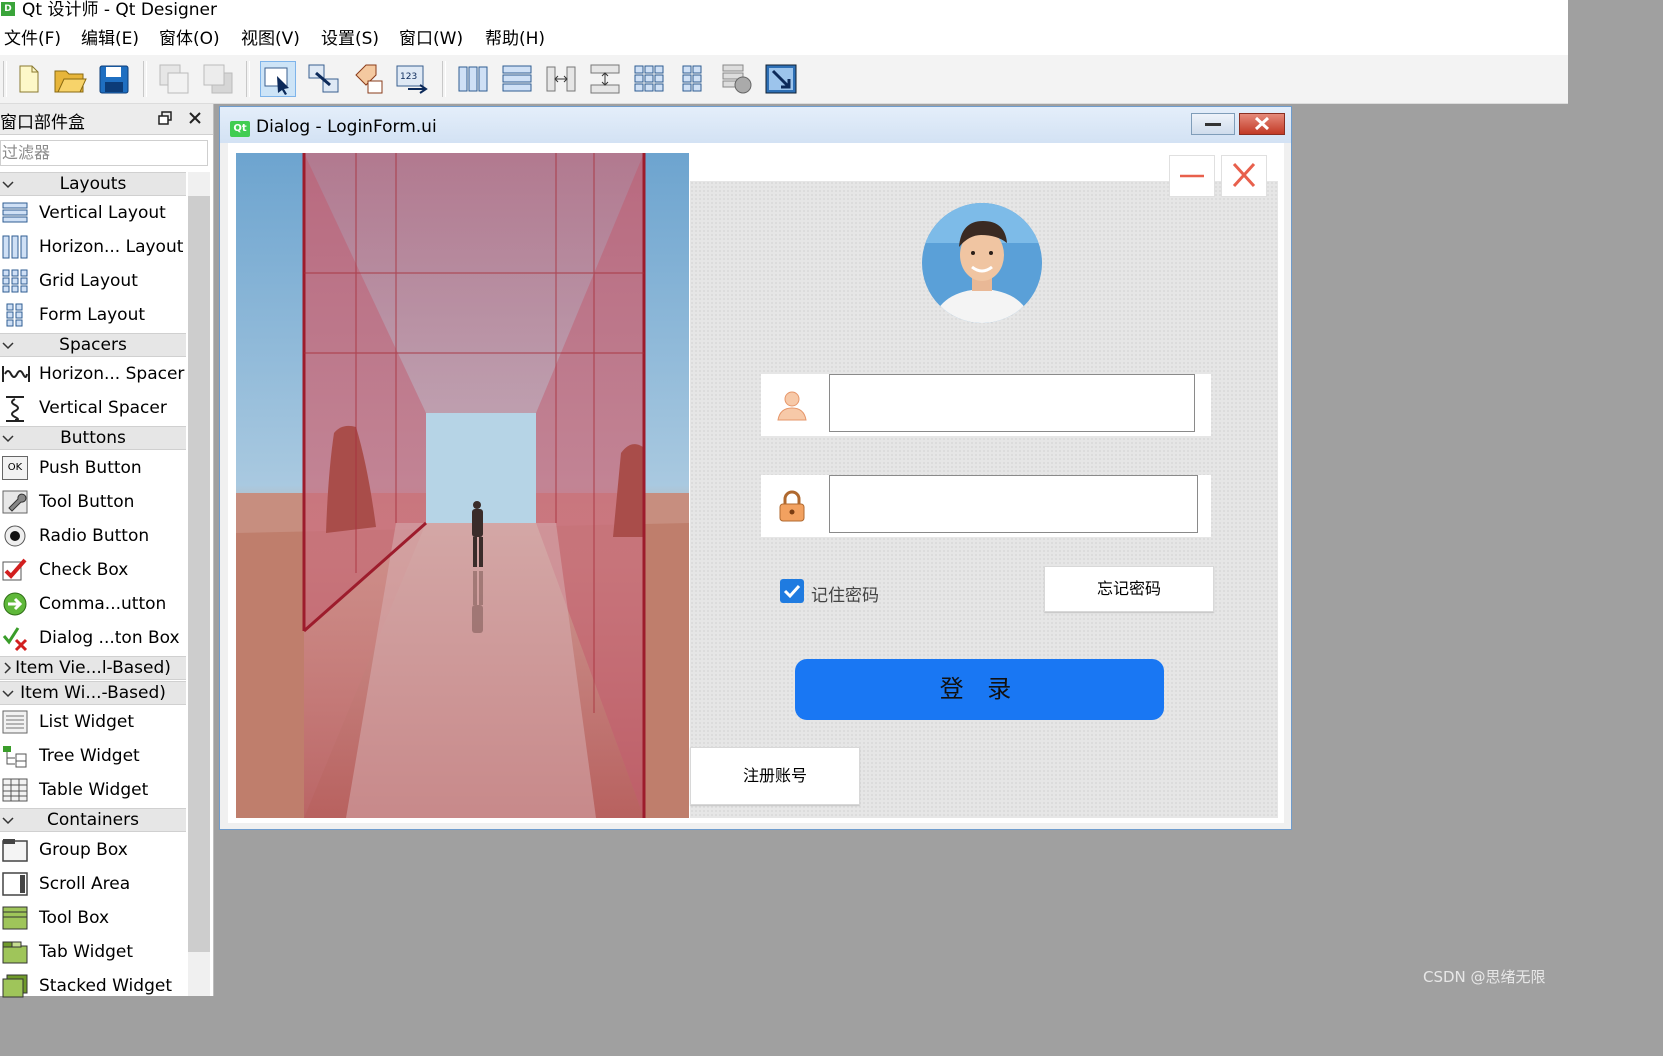 This screenshot has width=1663, height=1056. I want to click on toolbar-grip, so click(5, 79).